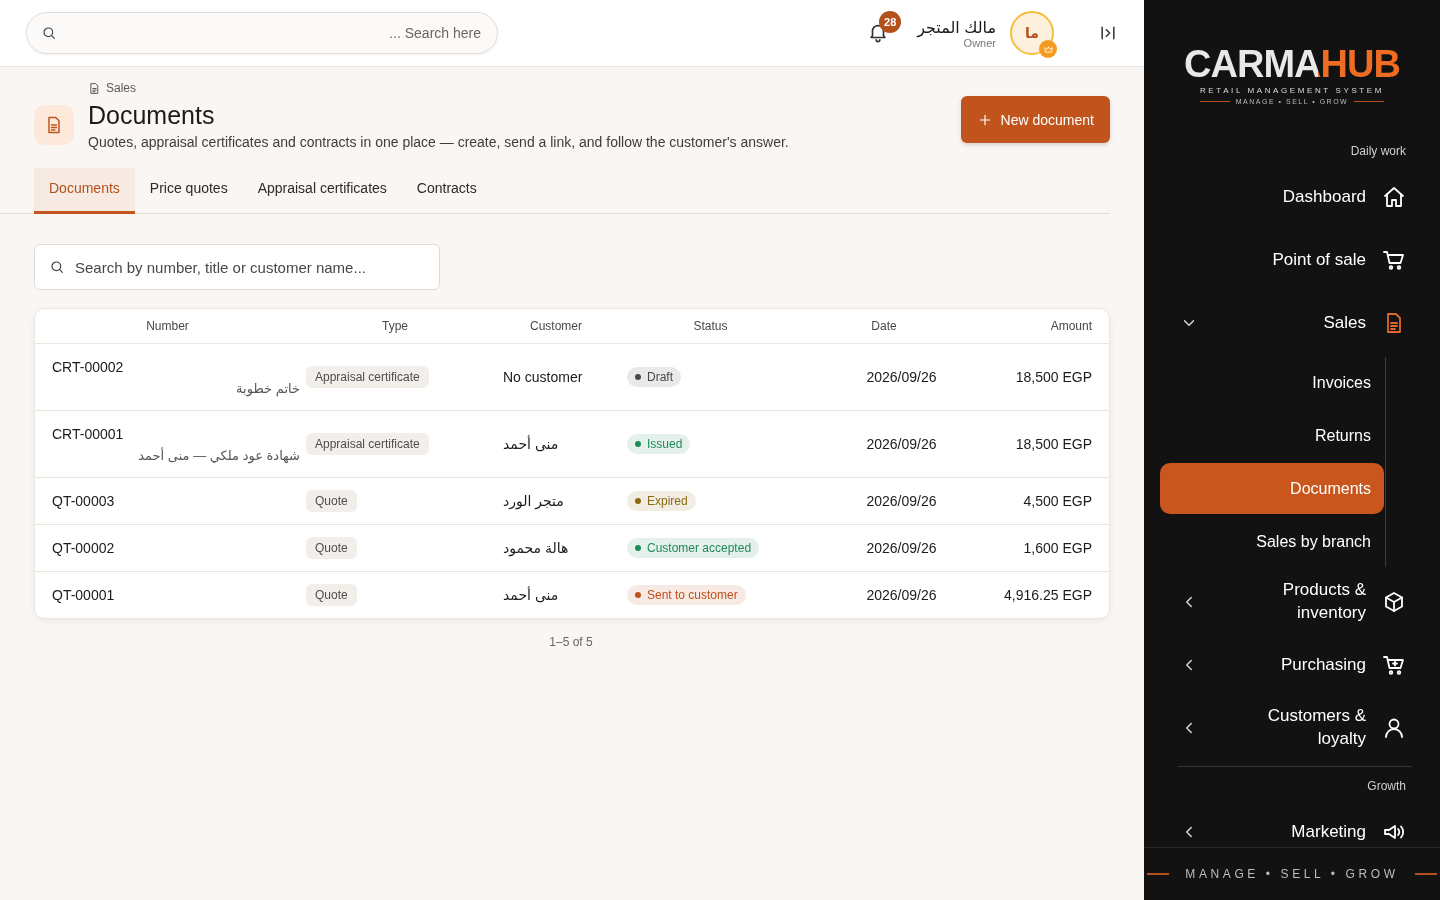 This screenshot has width=1440, height=900. What do you see at coordinates (1071, 326) in the screenshot?
I see `column-header: Amount` at bounding box center [1071, 326].